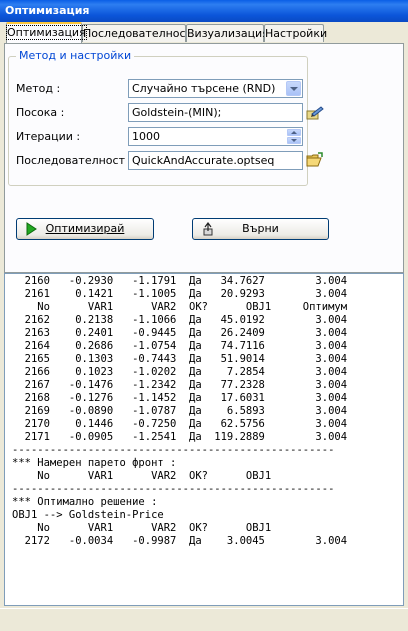  I want to click on tab-sequence: Последователност, so click(137, 33).